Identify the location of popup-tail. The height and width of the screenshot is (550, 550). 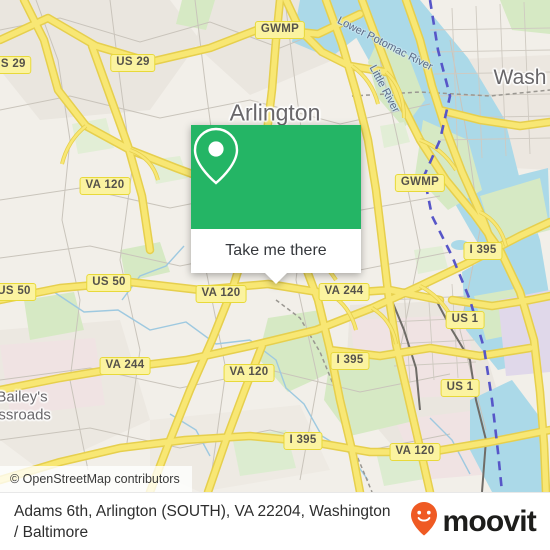
(276, 278).